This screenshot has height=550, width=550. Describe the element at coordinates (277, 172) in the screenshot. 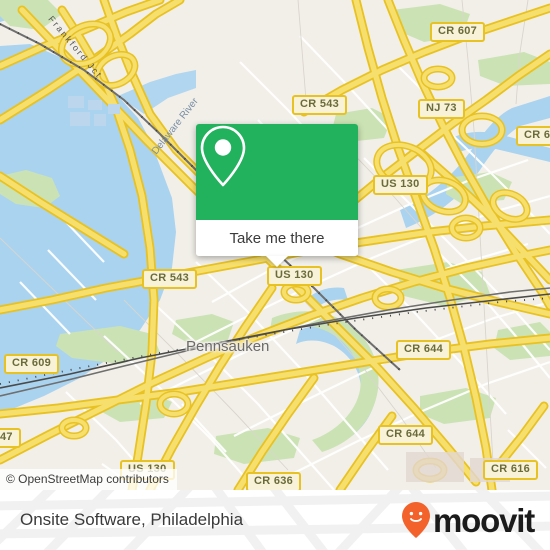

I see `popup-header` at that location.